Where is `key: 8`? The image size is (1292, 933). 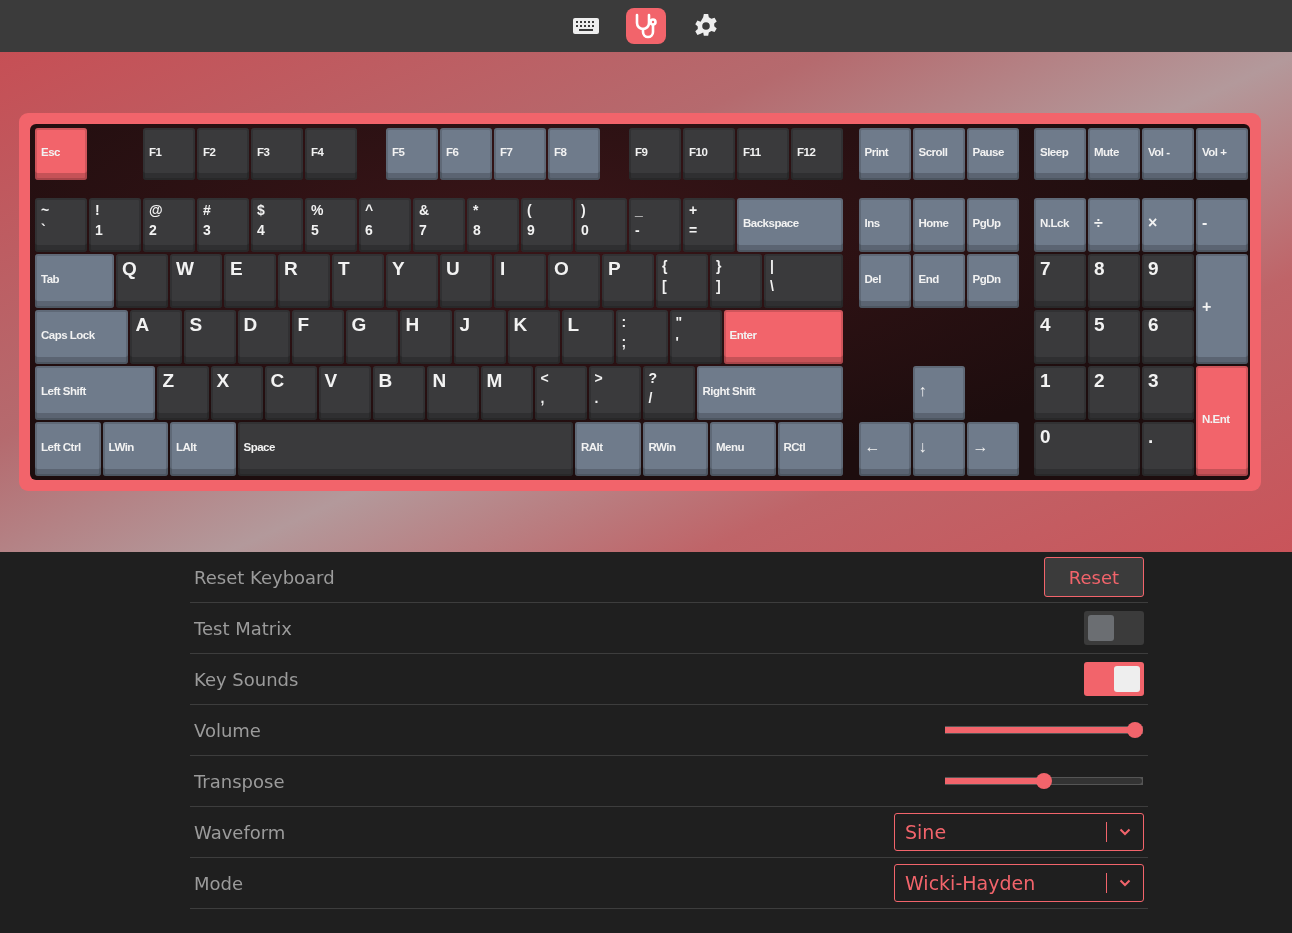
key: 8 is located at coordinates (1114, 281).